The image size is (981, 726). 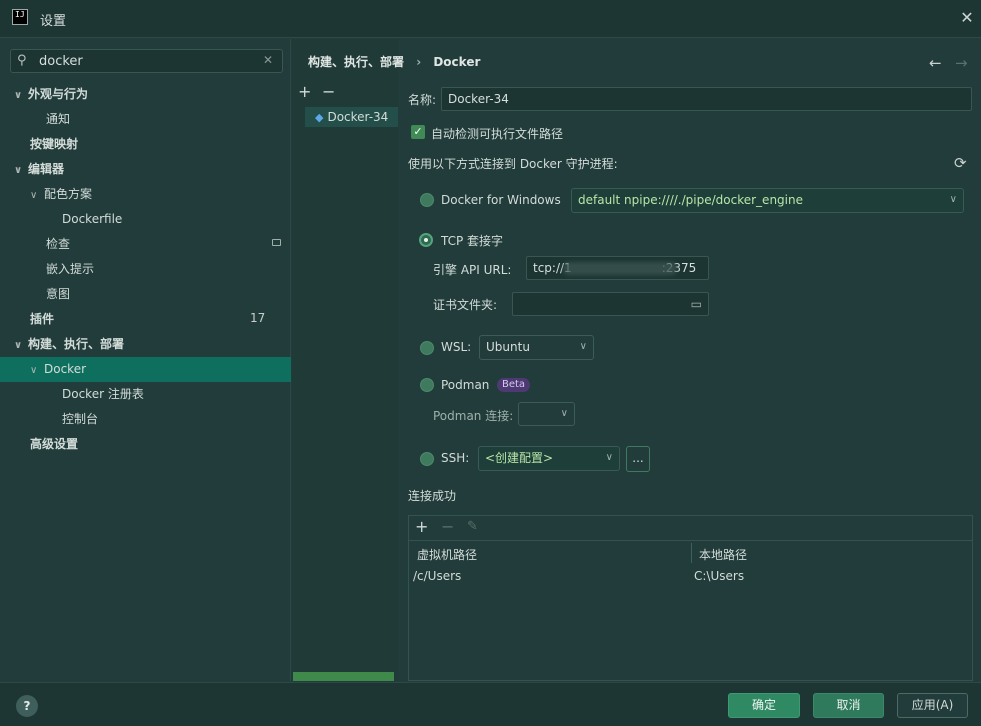 What do you see at coordinates (706, 99) in the screenshot?
I see `name-field: Docker-34` at bounding box center [706, 99].